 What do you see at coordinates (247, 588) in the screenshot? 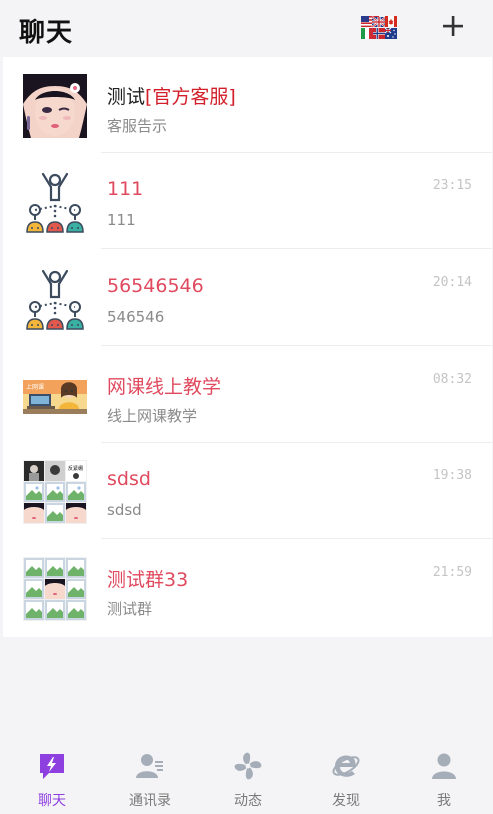
I see `chat-item: 测试群33 测试群 21:59` at bounding box center [247, 588].